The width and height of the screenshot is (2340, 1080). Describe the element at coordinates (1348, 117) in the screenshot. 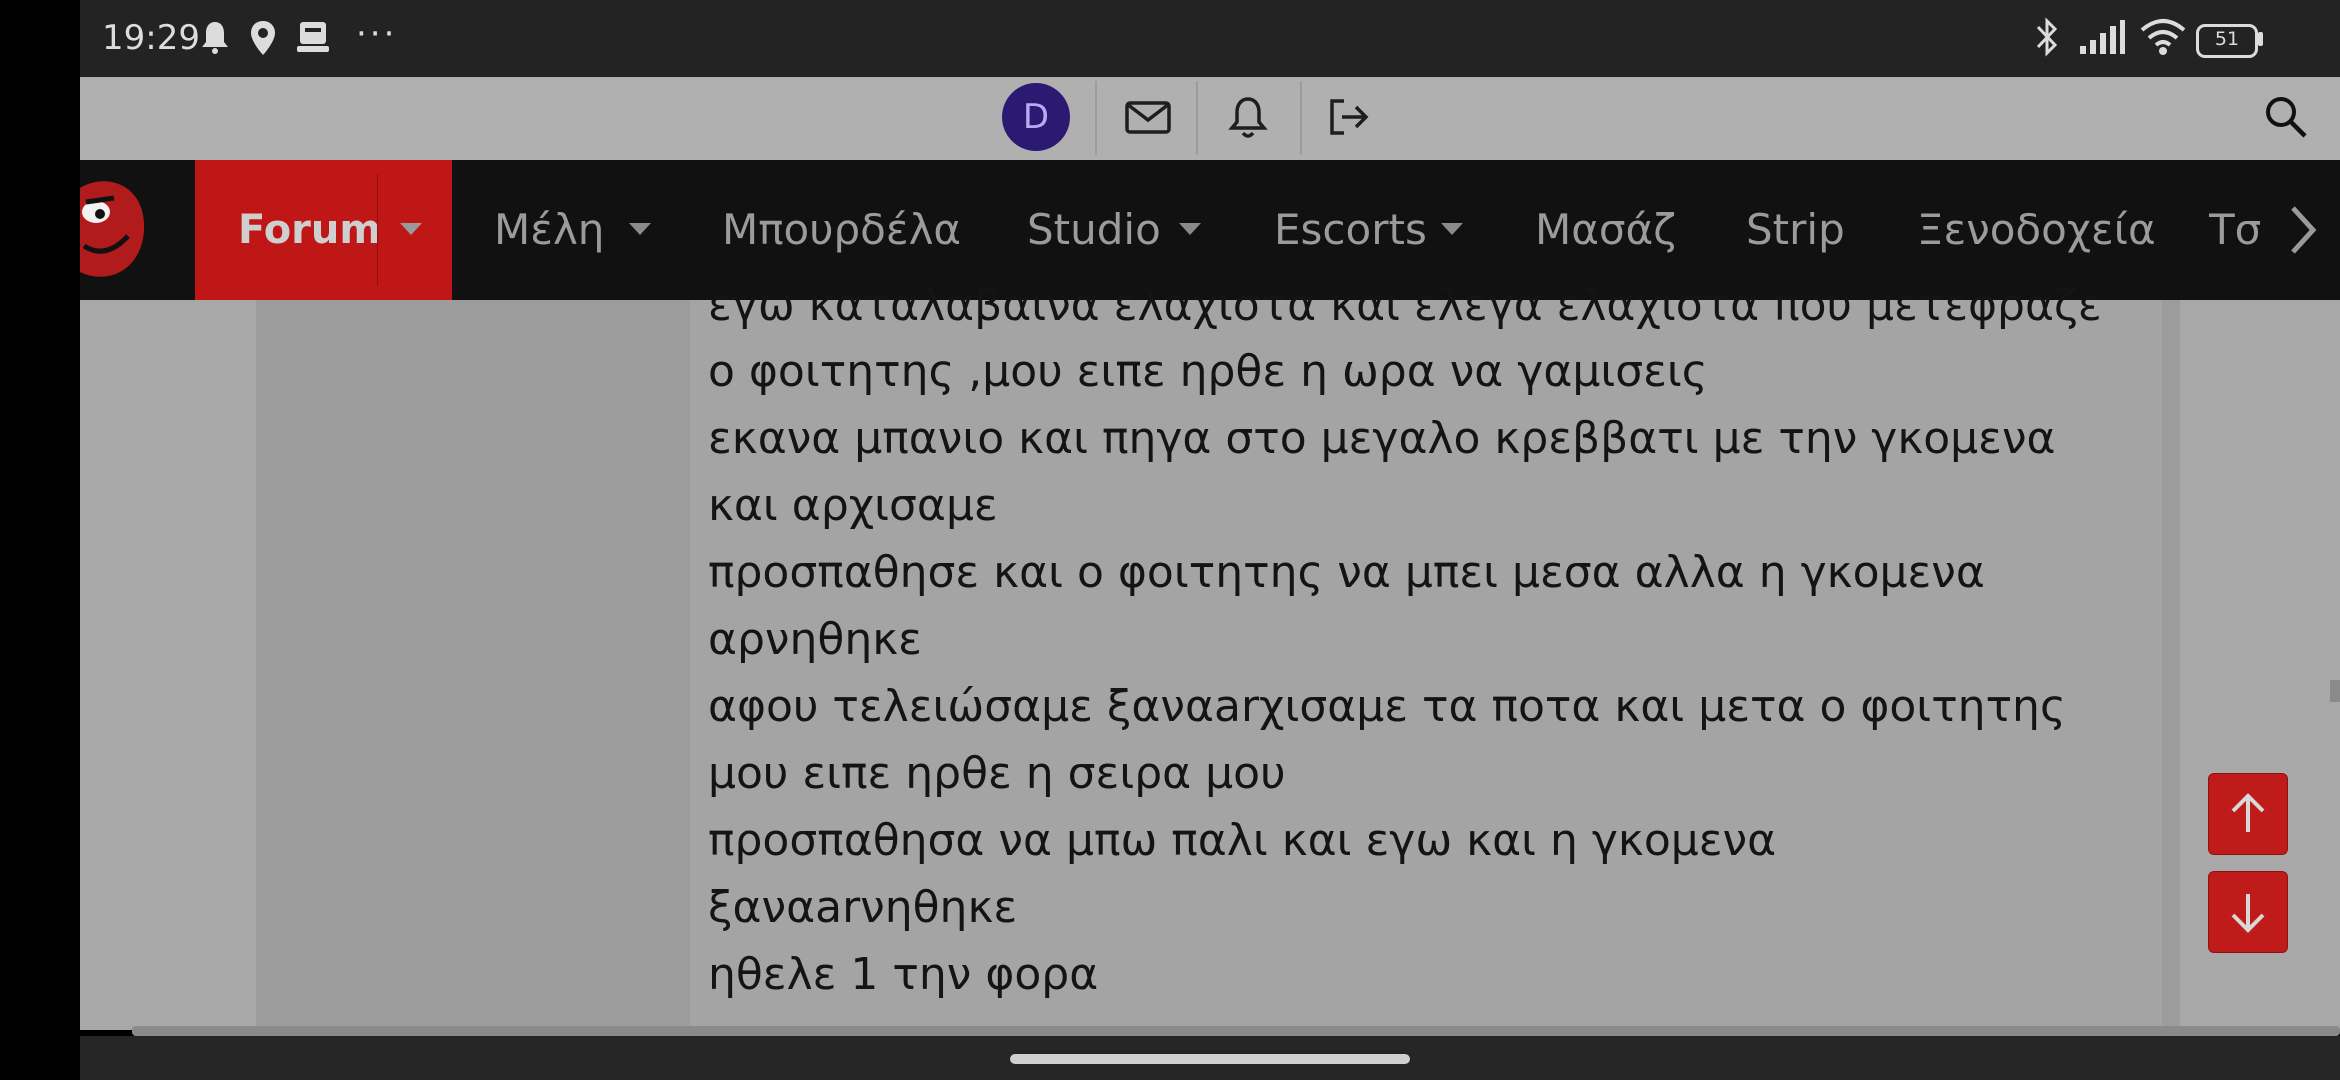

I see `logout-icon` at that location.